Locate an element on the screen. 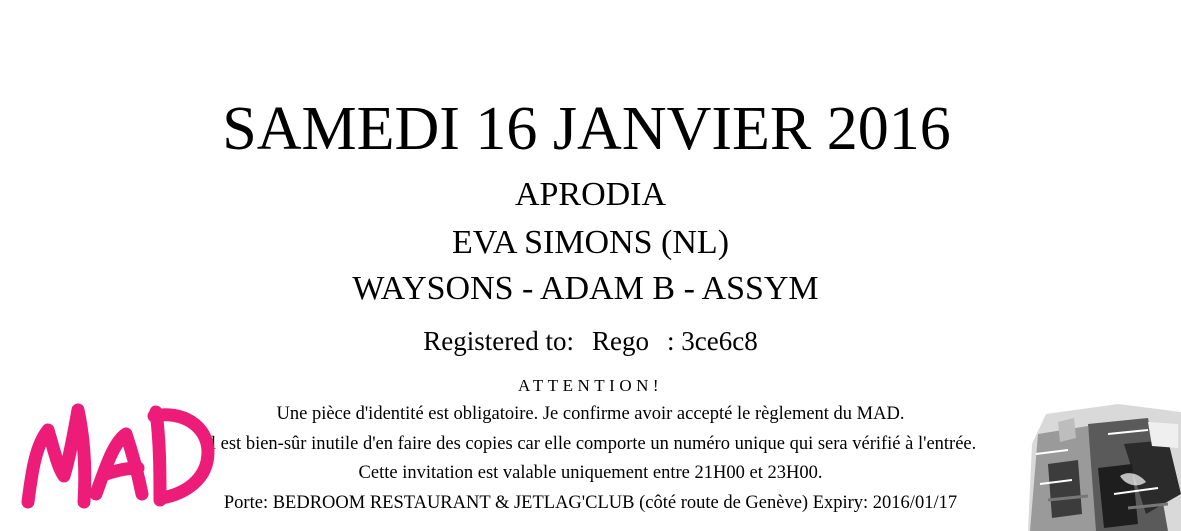 This screenshot has height=531, width=1181. registration-name: Rego is located at coordinates (620, 341).